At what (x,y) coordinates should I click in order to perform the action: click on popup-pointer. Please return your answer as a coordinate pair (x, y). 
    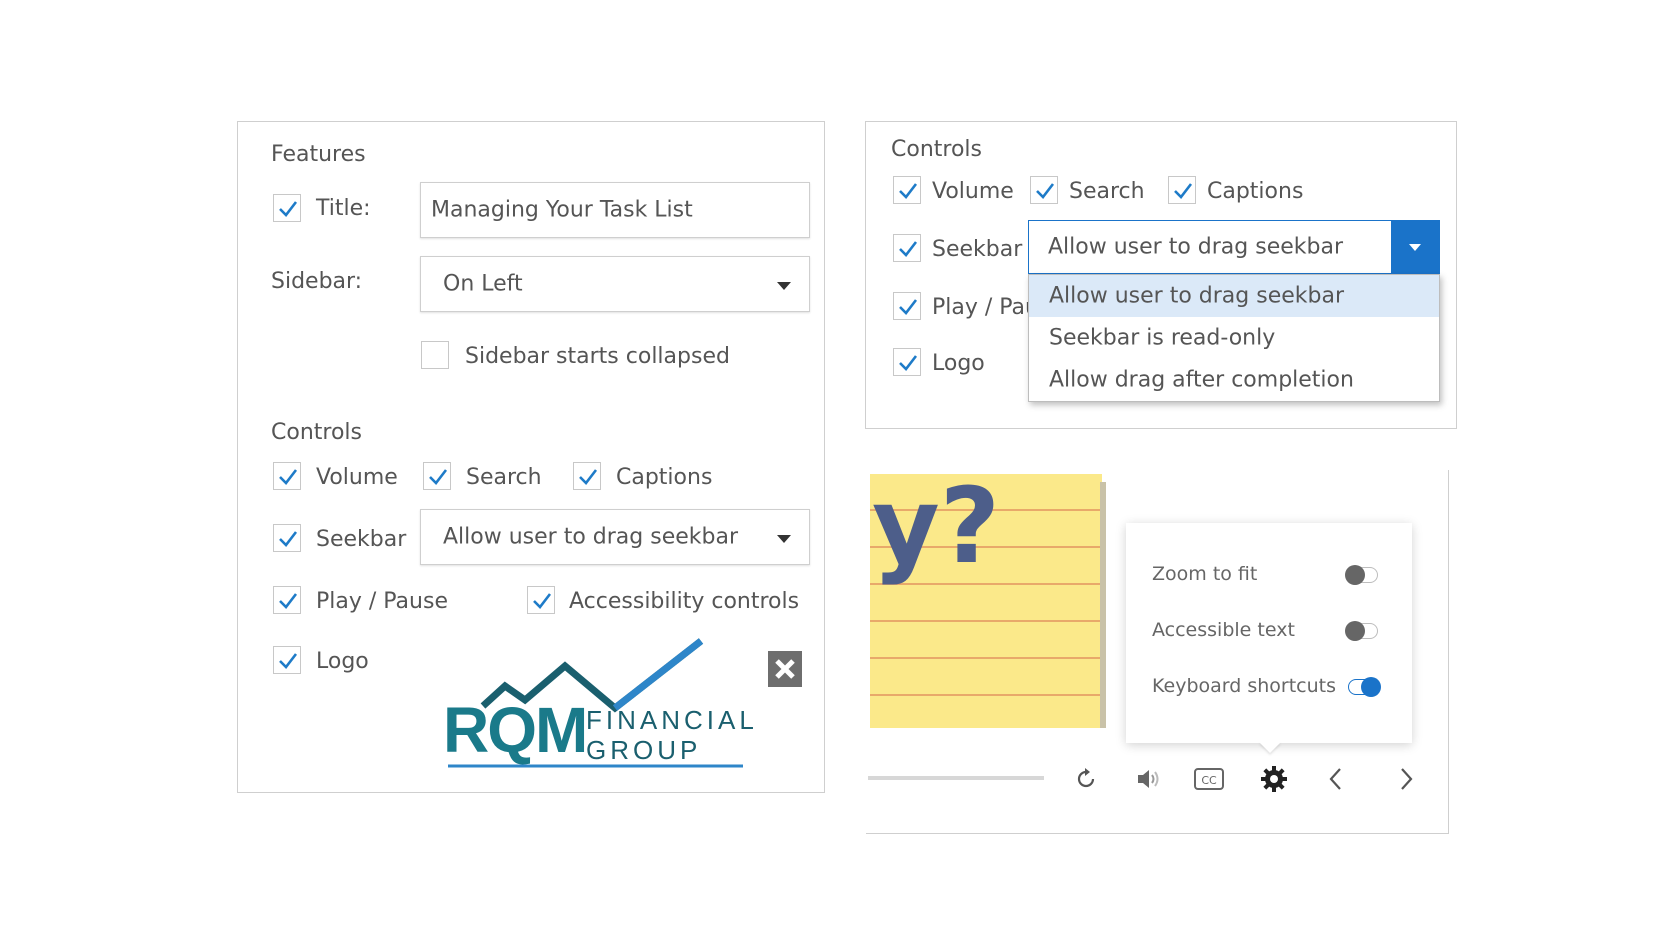
    Looking at the image, I should click on (1270, 747).